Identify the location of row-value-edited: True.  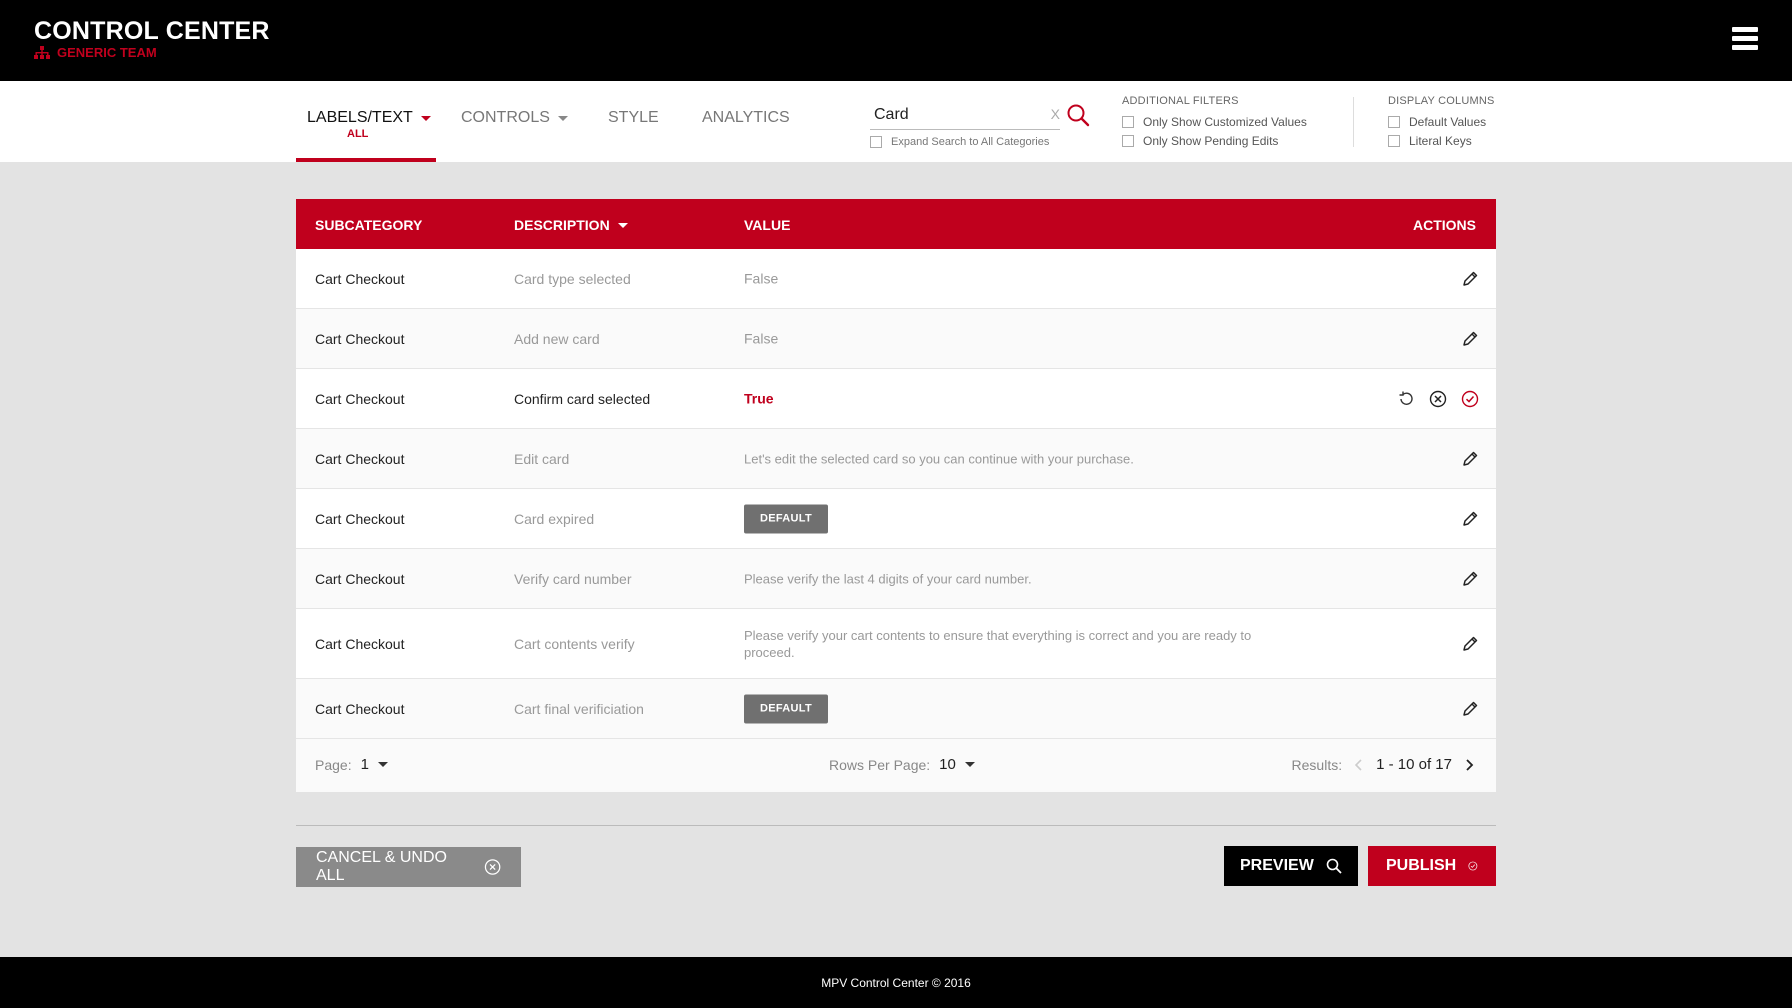
(1034, 398).